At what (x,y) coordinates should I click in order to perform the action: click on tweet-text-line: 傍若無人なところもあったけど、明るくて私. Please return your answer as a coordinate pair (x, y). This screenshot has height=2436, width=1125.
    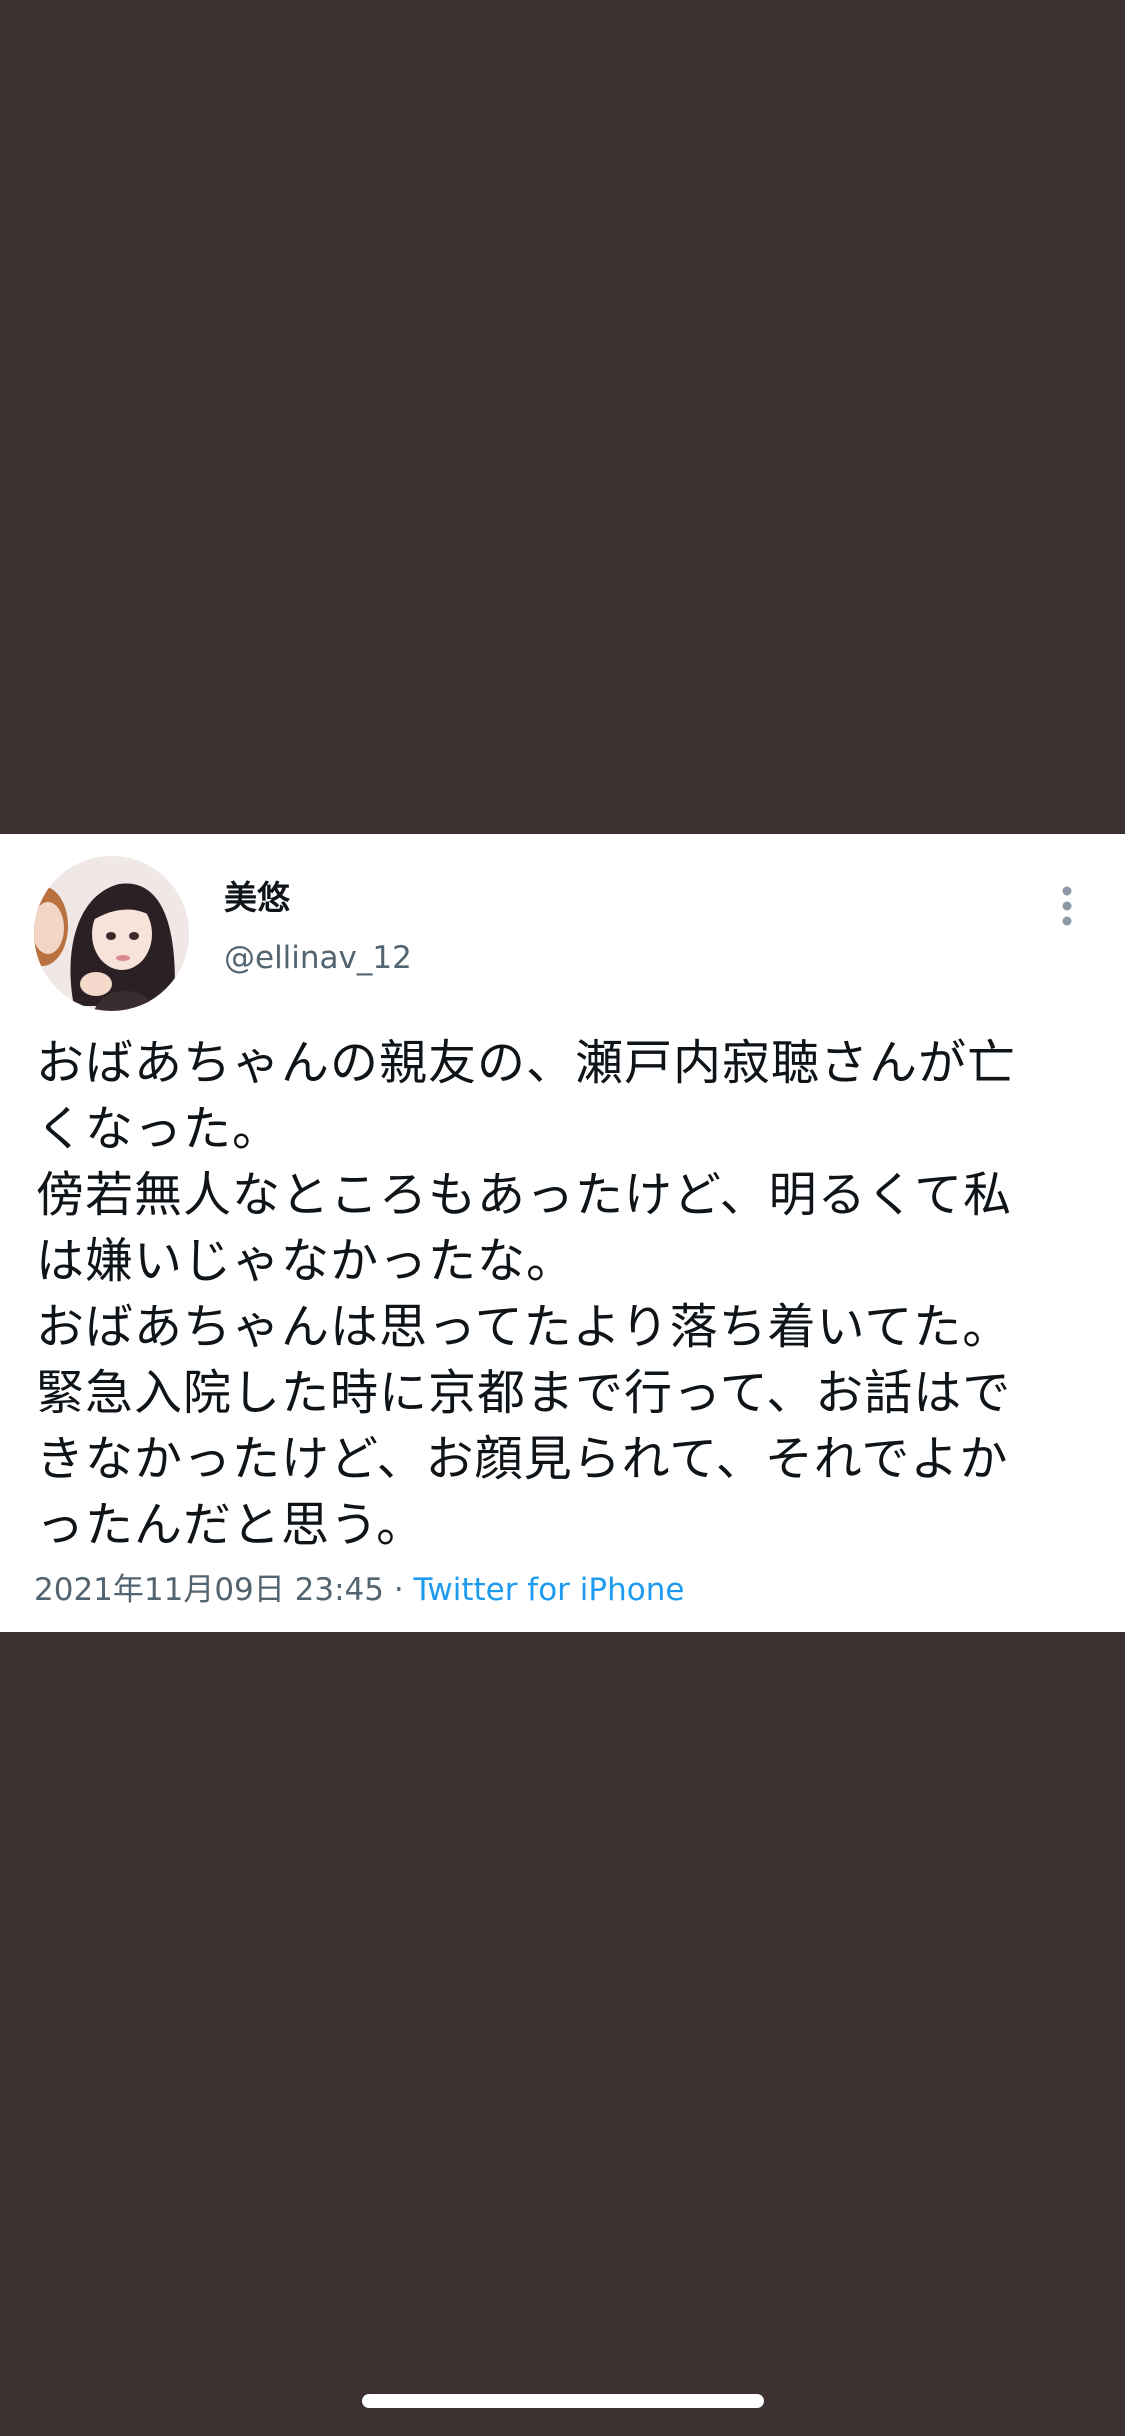
    Looking at the image, I should click on (524, 1195).